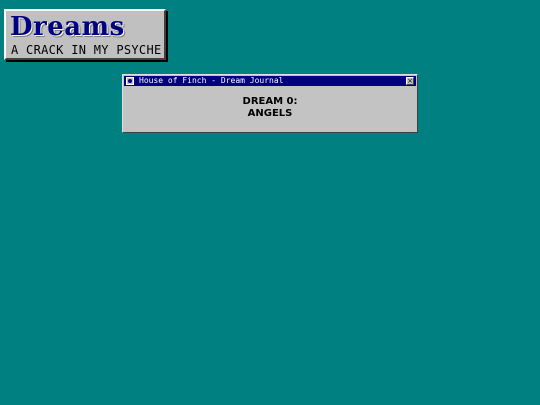 Image resolution: width=540 pixels, height=405 pixels. Describe the element at coordinates (410, 81) in the screenshot. I see `close-button: ×` at that location.